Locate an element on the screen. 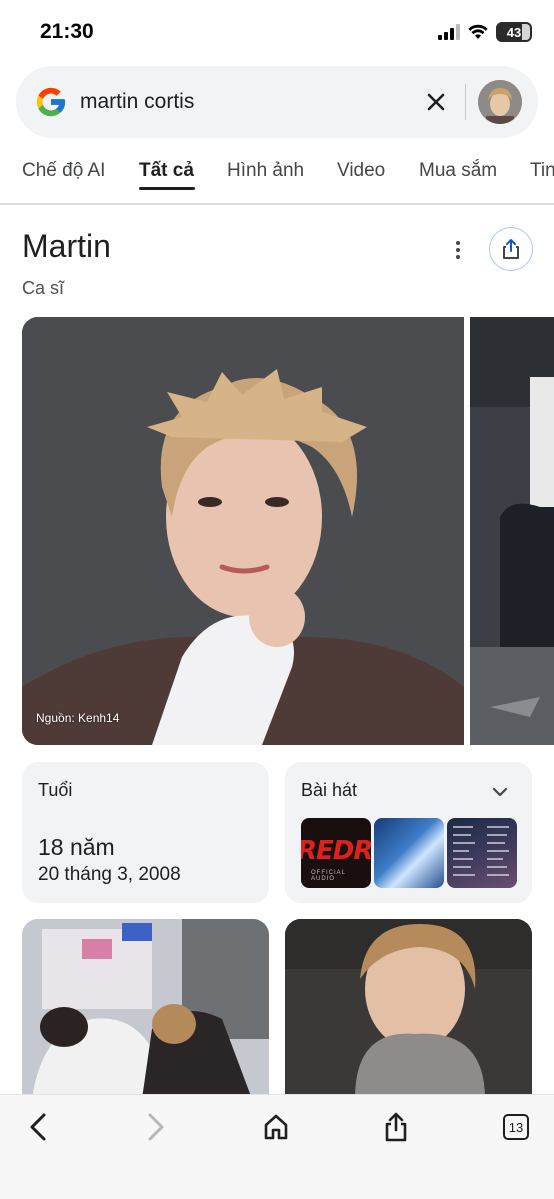 This screenshot has height=1199, width=554. back-button is located at coordinates (38, 1127).